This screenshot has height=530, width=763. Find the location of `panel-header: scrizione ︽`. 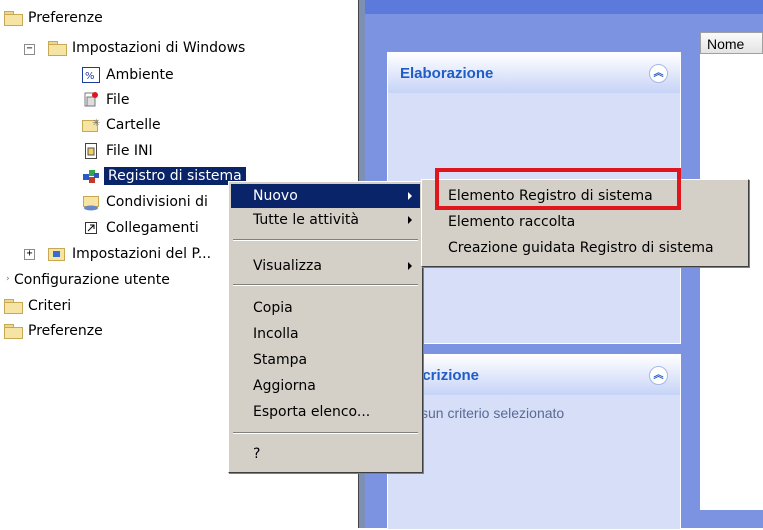

panel-header: scrizione ︽ is located at coordinates (534, 375).